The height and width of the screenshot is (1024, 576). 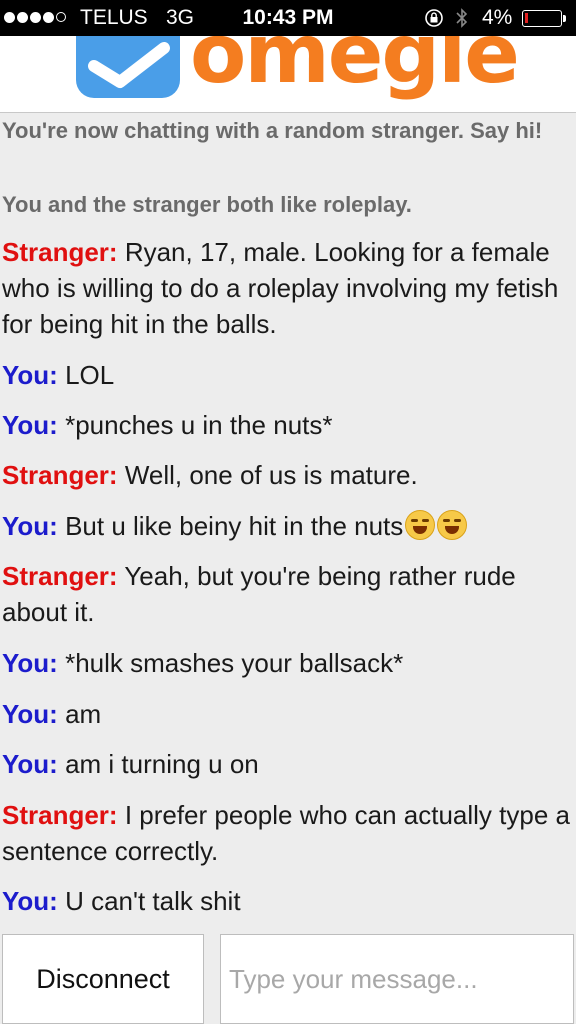 I want to click on chat-message: Stranger: Well, one of us is mature., so click(x=287, y=475).